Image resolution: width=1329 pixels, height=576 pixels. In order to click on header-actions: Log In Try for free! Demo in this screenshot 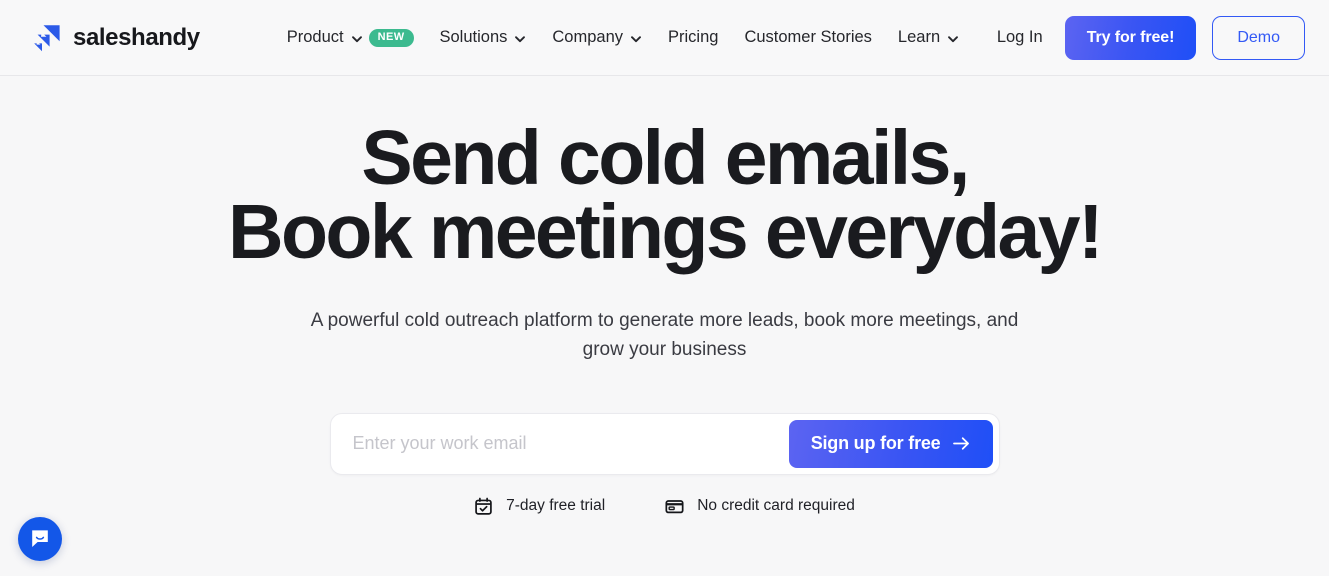, I will do `click(1148, 37)`.